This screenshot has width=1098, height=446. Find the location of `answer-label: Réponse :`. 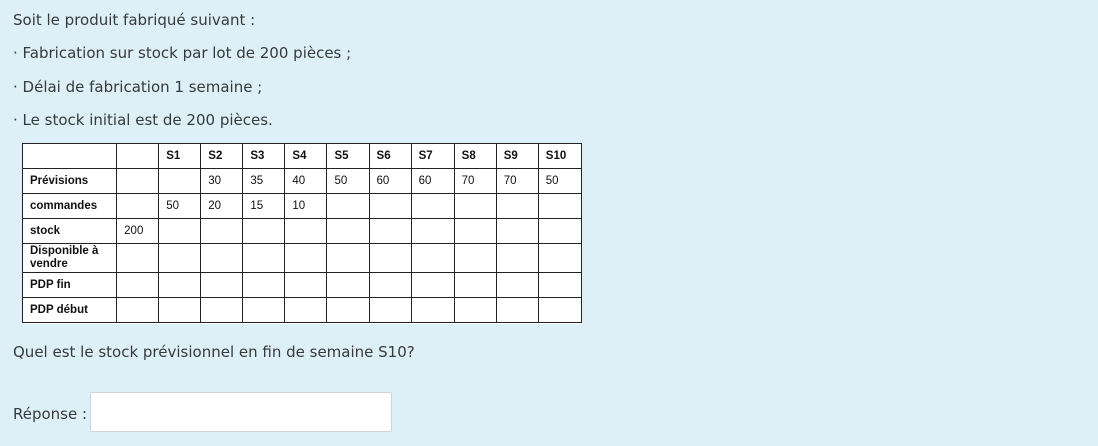

answer-label: Réponse : is located at coordinates (50, 414).